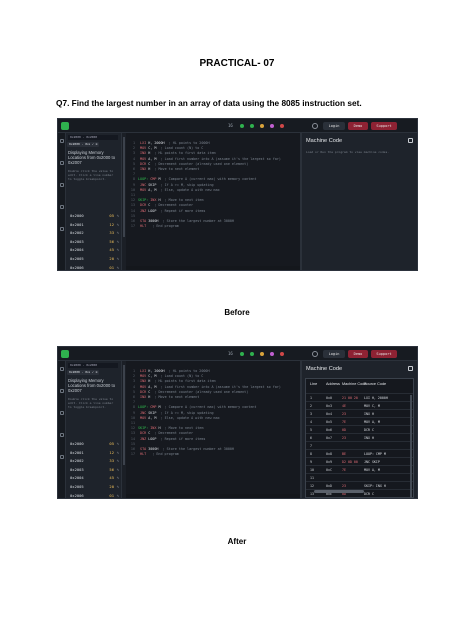 The width and height of the screenshot is (474, 632). Describe the element at coordinates (94, 469) in the screenshot. I see `memory-row: 0x2003 56 ✎` at that location.